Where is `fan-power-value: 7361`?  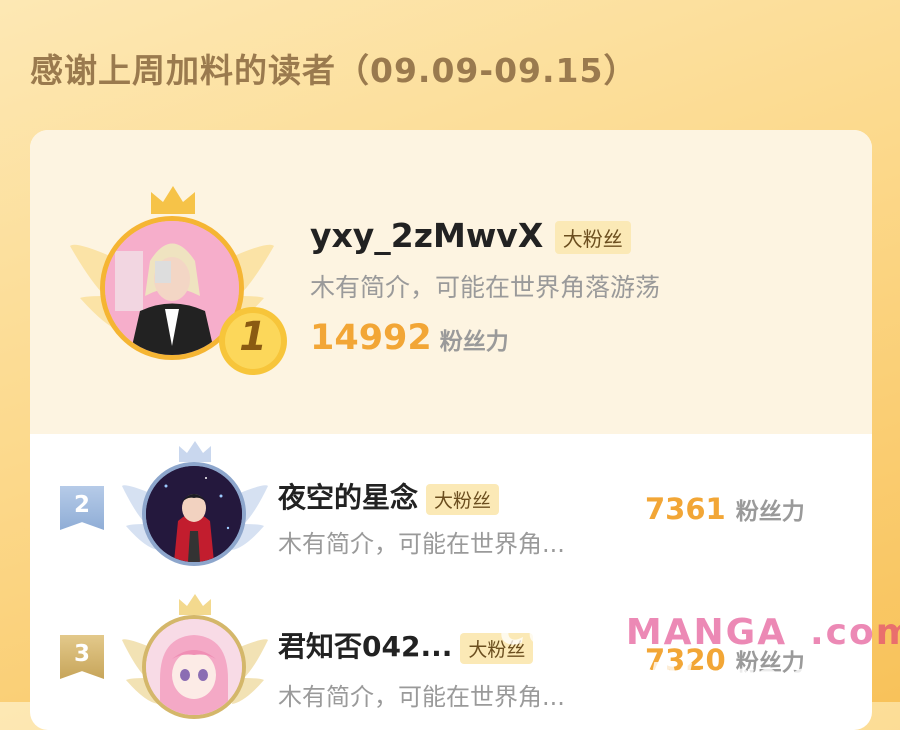 fan-power-value: 7361 is located at coordinates (685, 509).